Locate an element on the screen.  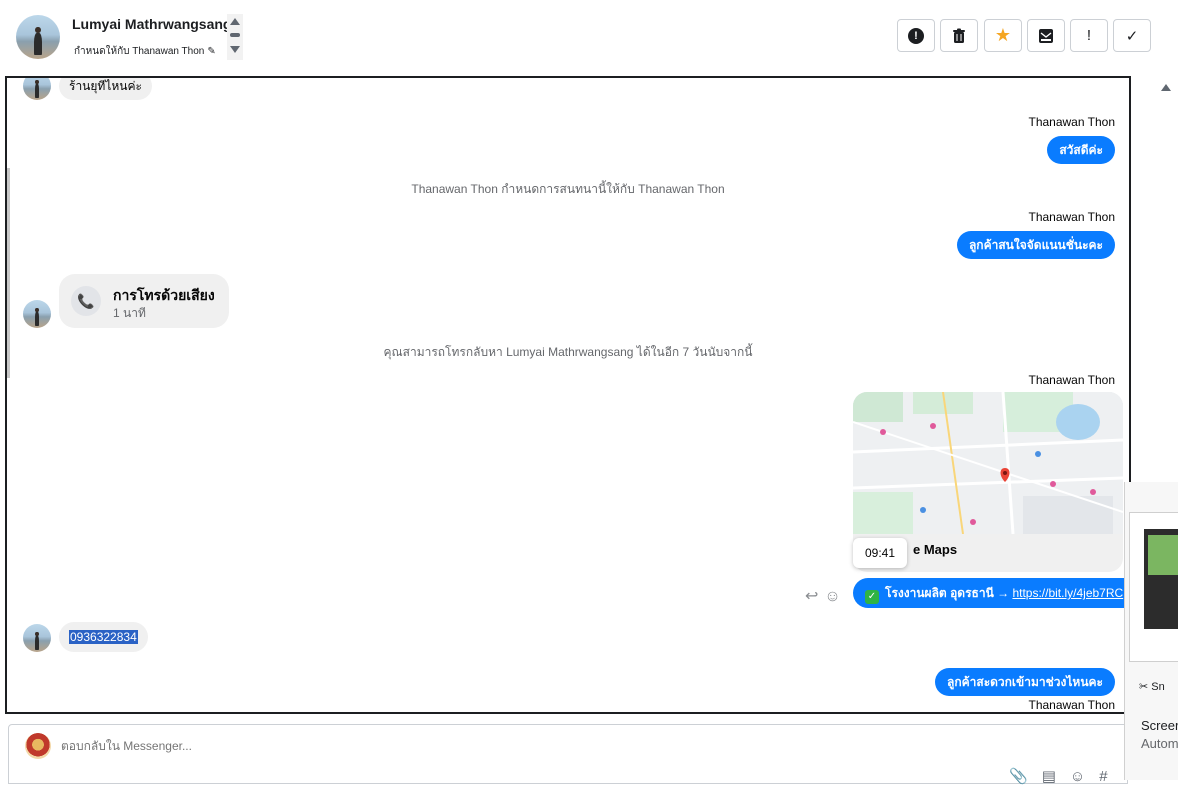
voice-call-card: 📞 การโทรด้วยเสียง 1 นาที is located at coordinates (144, 301).